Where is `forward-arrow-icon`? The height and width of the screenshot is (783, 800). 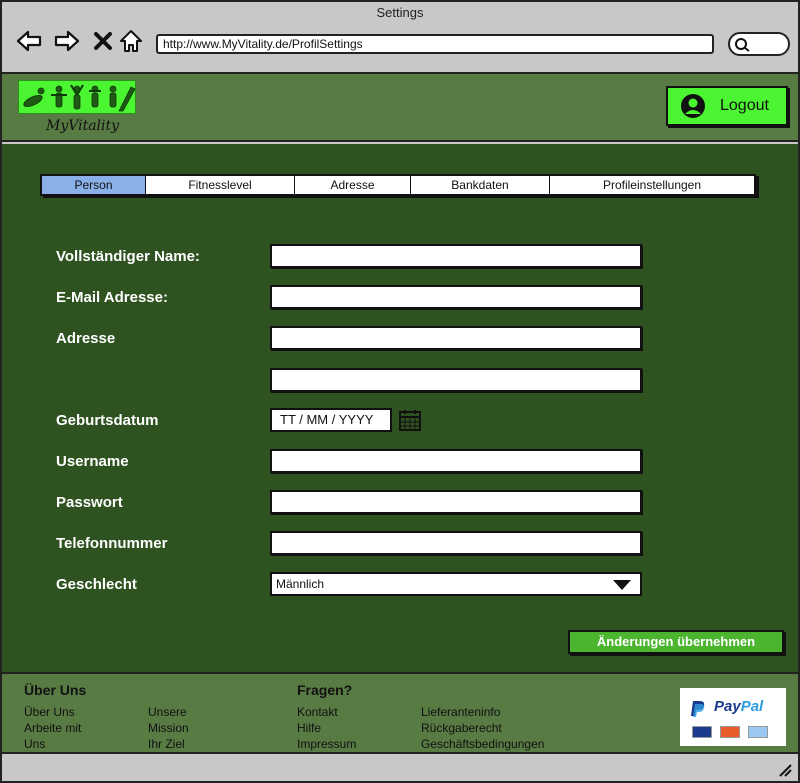 forward-arrow-icon is located at coordinates (67, 41).